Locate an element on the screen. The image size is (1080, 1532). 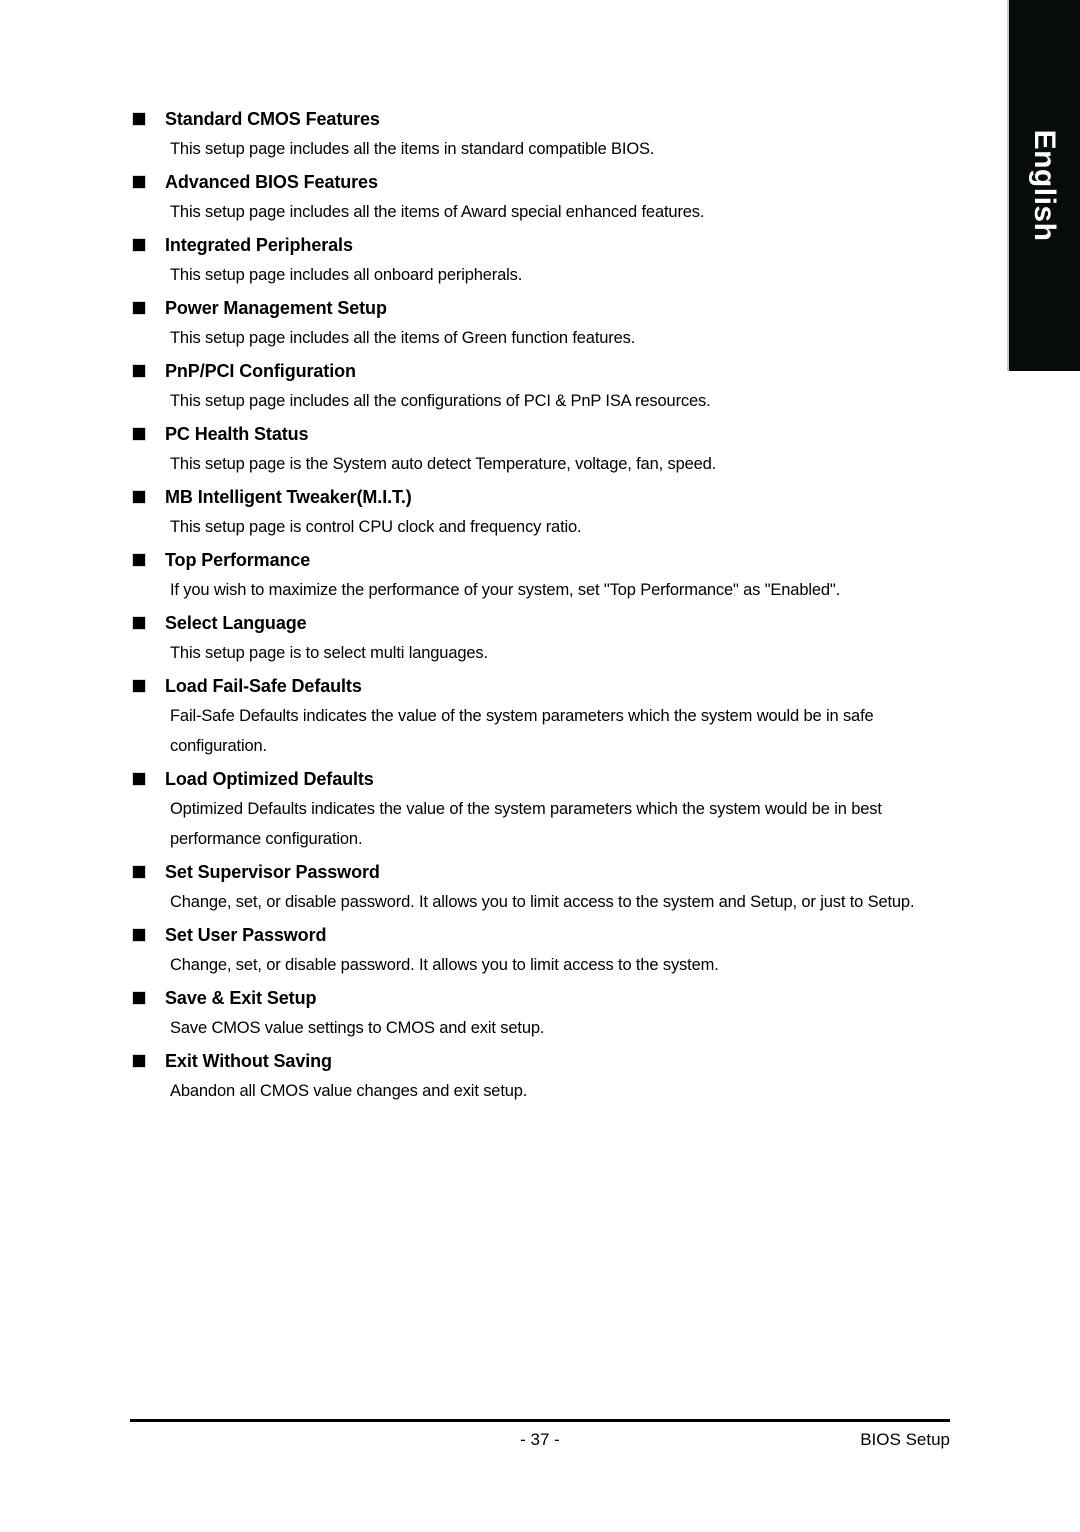
bios-menu-item-title: Top Performance is located at coordinates (238, 560).